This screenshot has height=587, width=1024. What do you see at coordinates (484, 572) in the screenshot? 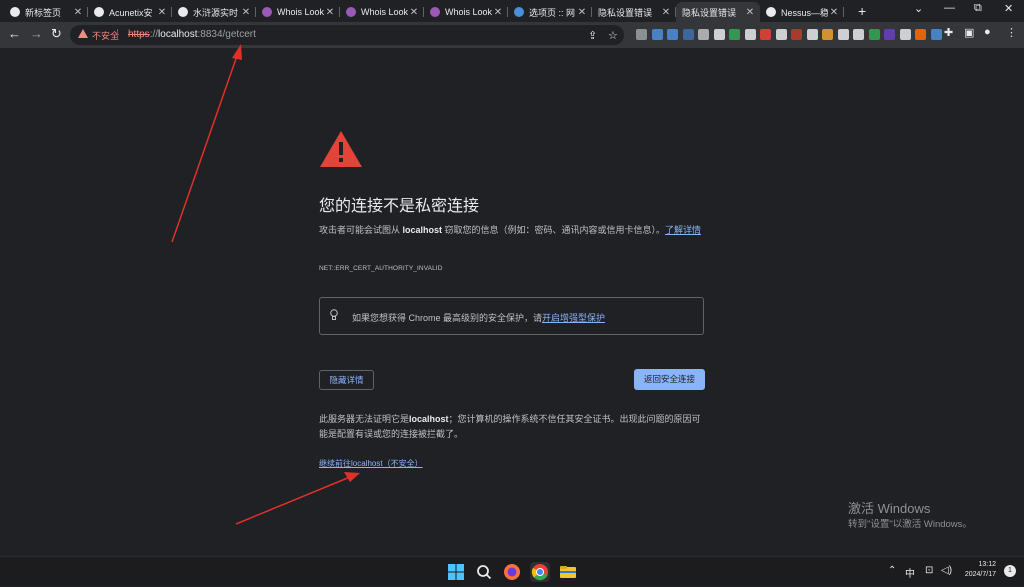
I see `search-icon` at bounding box center [484, 572].